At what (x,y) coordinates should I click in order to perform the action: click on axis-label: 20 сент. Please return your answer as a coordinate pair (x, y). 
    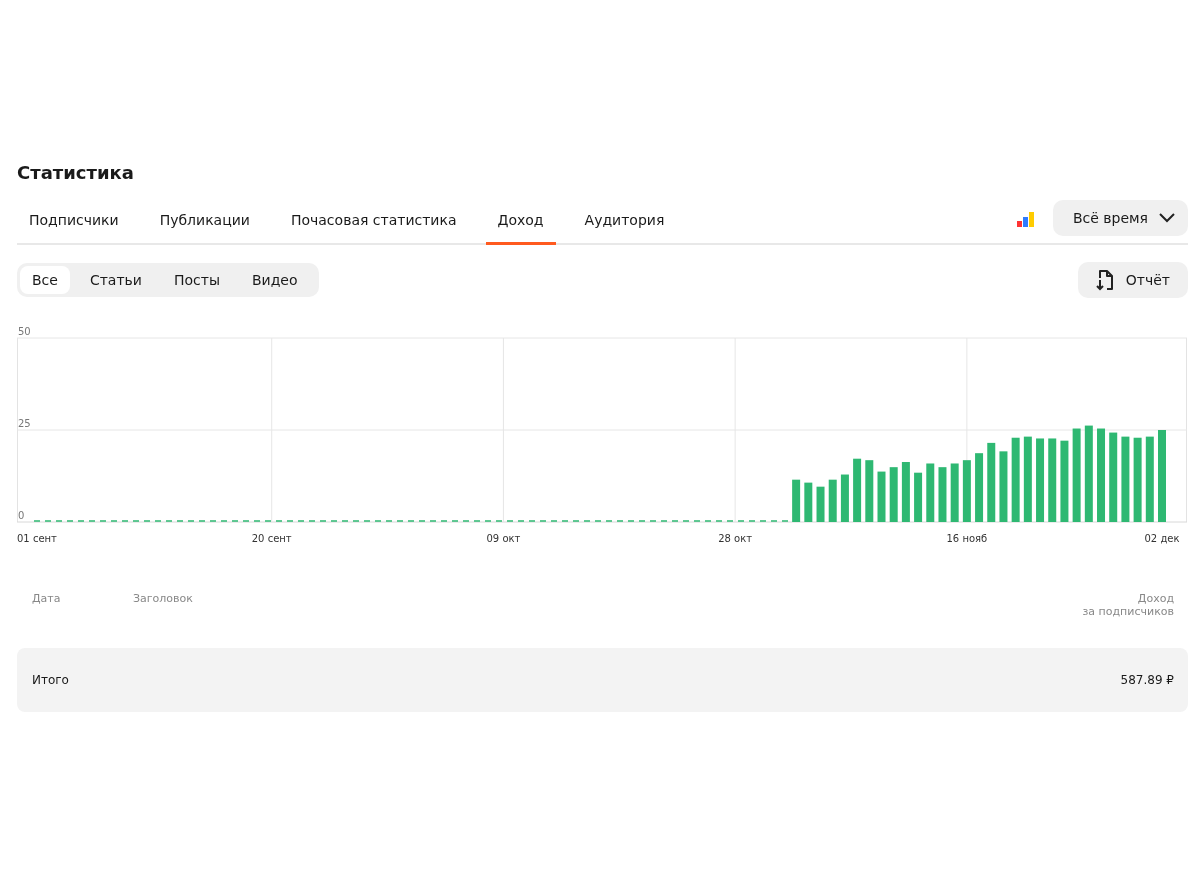
    Looking at the image, I should click on (271, 538).